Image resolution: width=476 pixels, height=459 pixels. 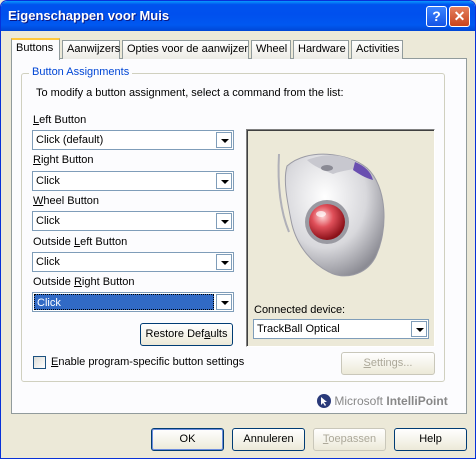 What do you see at coordinates (349, 439) in the screenshot?
I see `apply-button: Toepassen` at bounding box center [349, 439].